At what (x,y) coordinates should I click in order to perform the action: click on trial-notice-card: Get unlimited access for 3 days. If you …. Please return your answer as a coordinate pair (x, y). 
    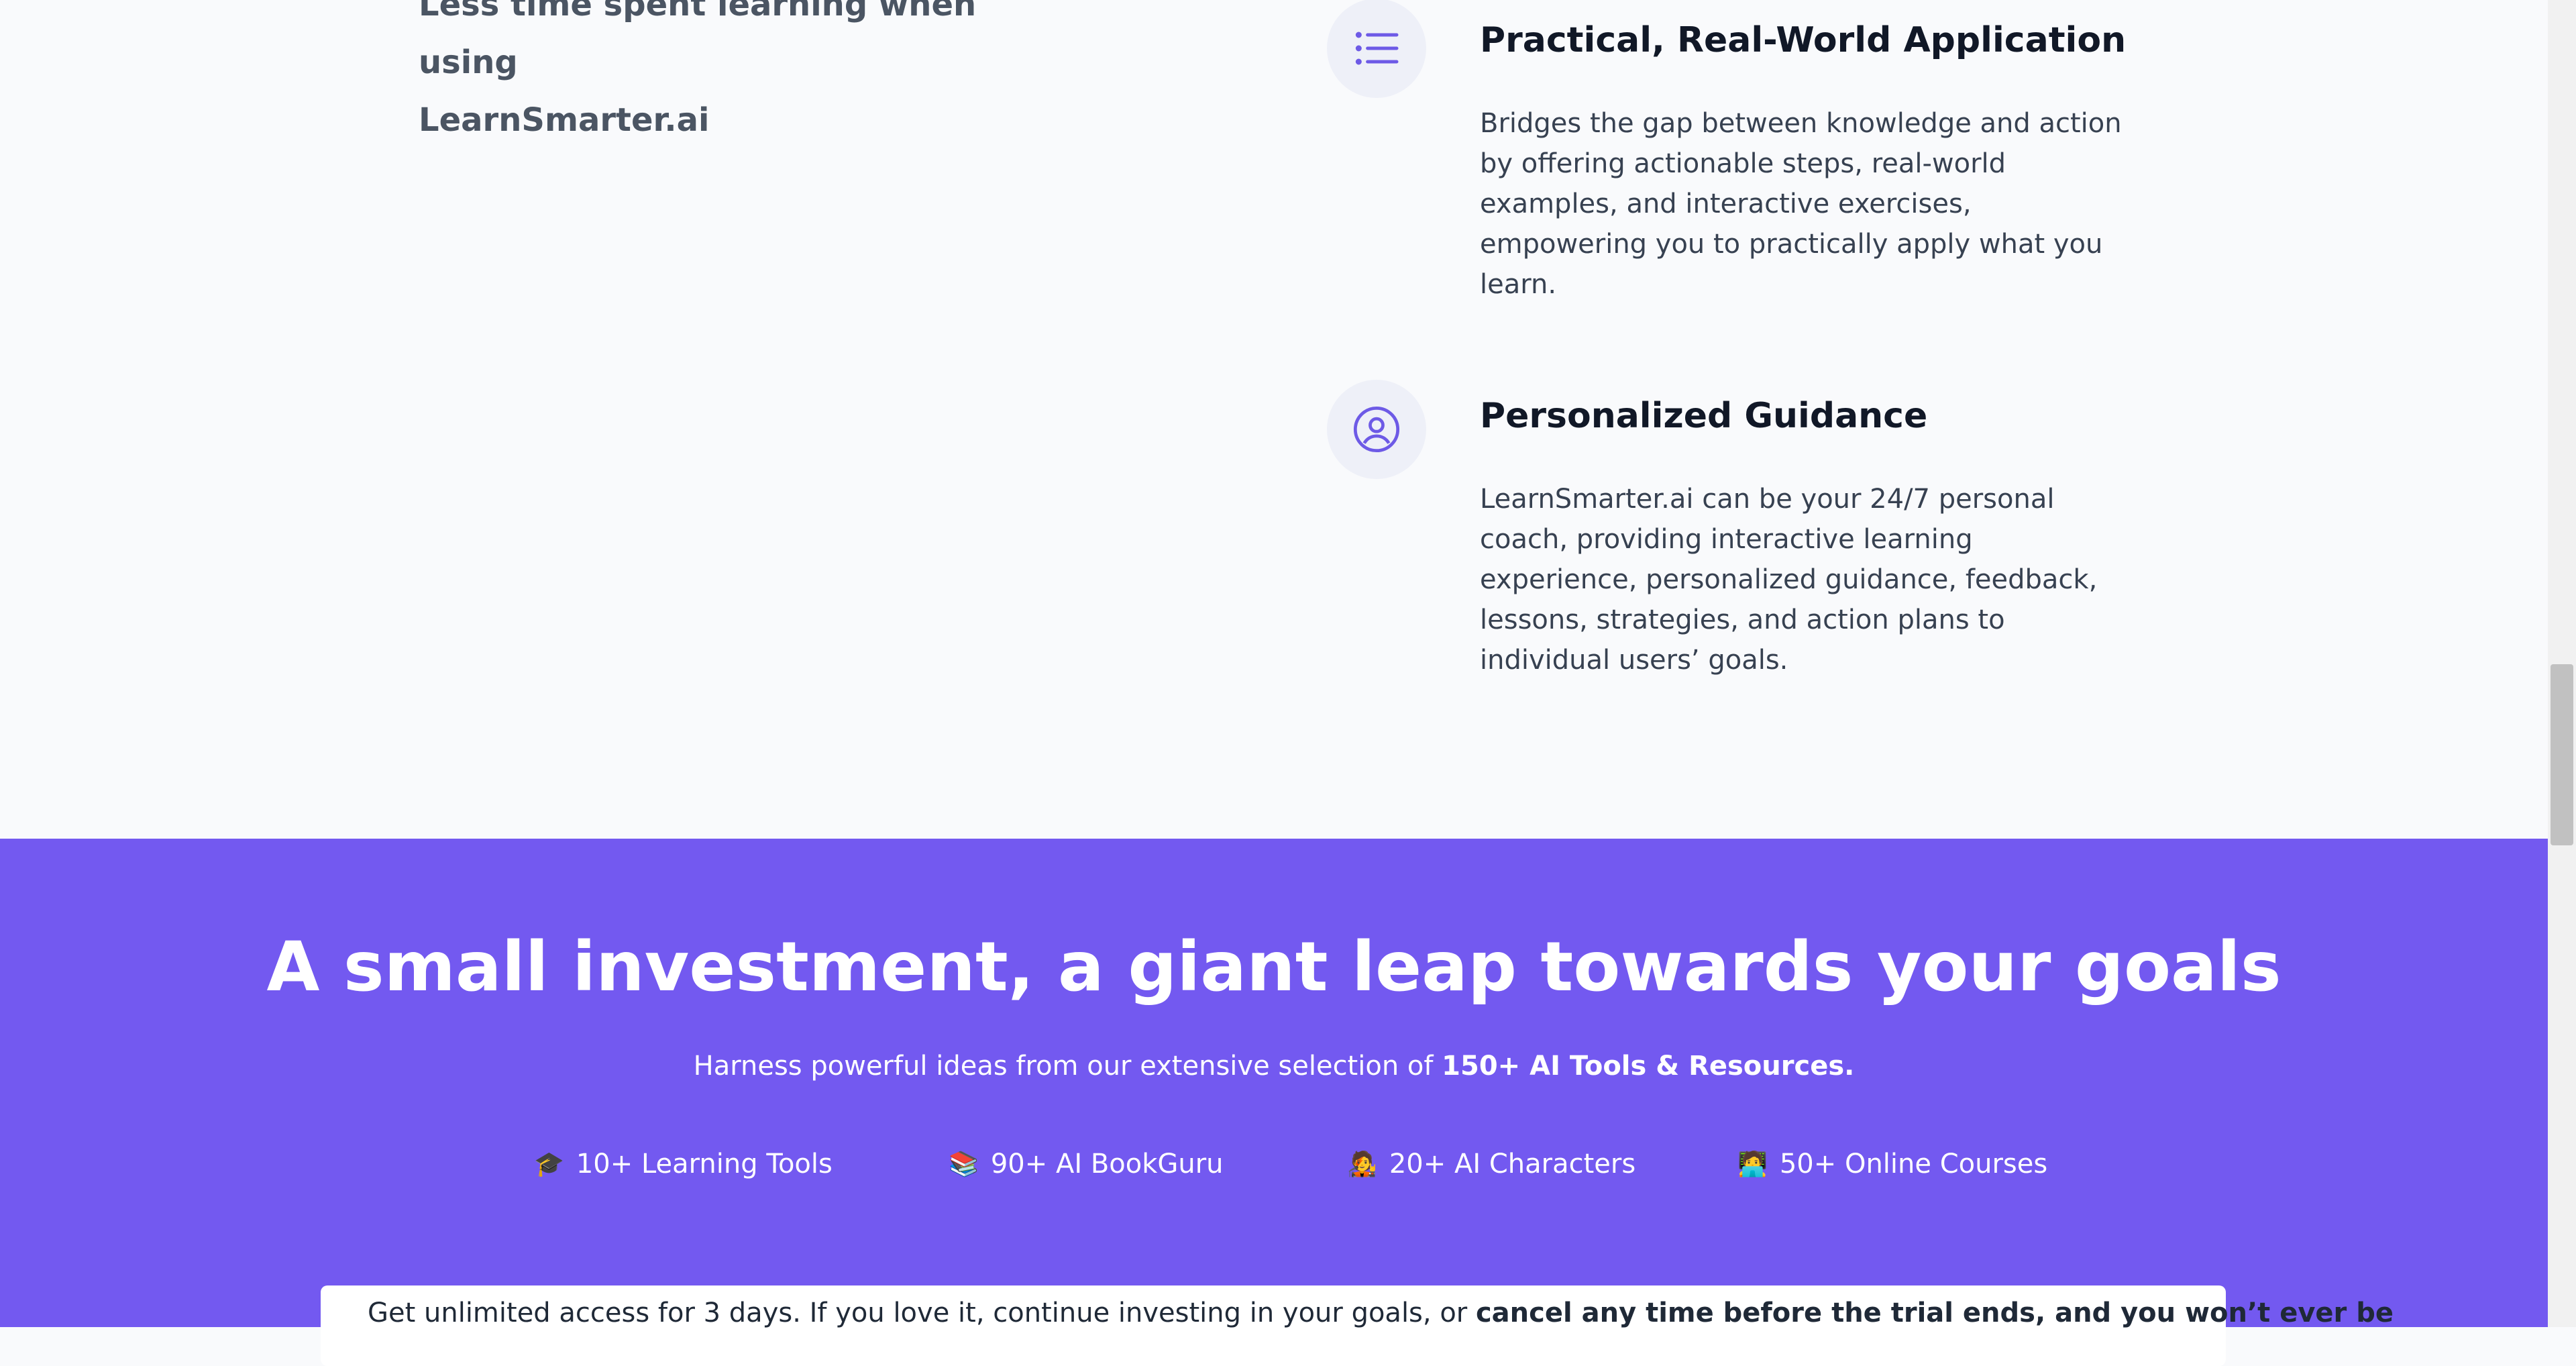
    Looking at the image, I should click on (1357, 1325).